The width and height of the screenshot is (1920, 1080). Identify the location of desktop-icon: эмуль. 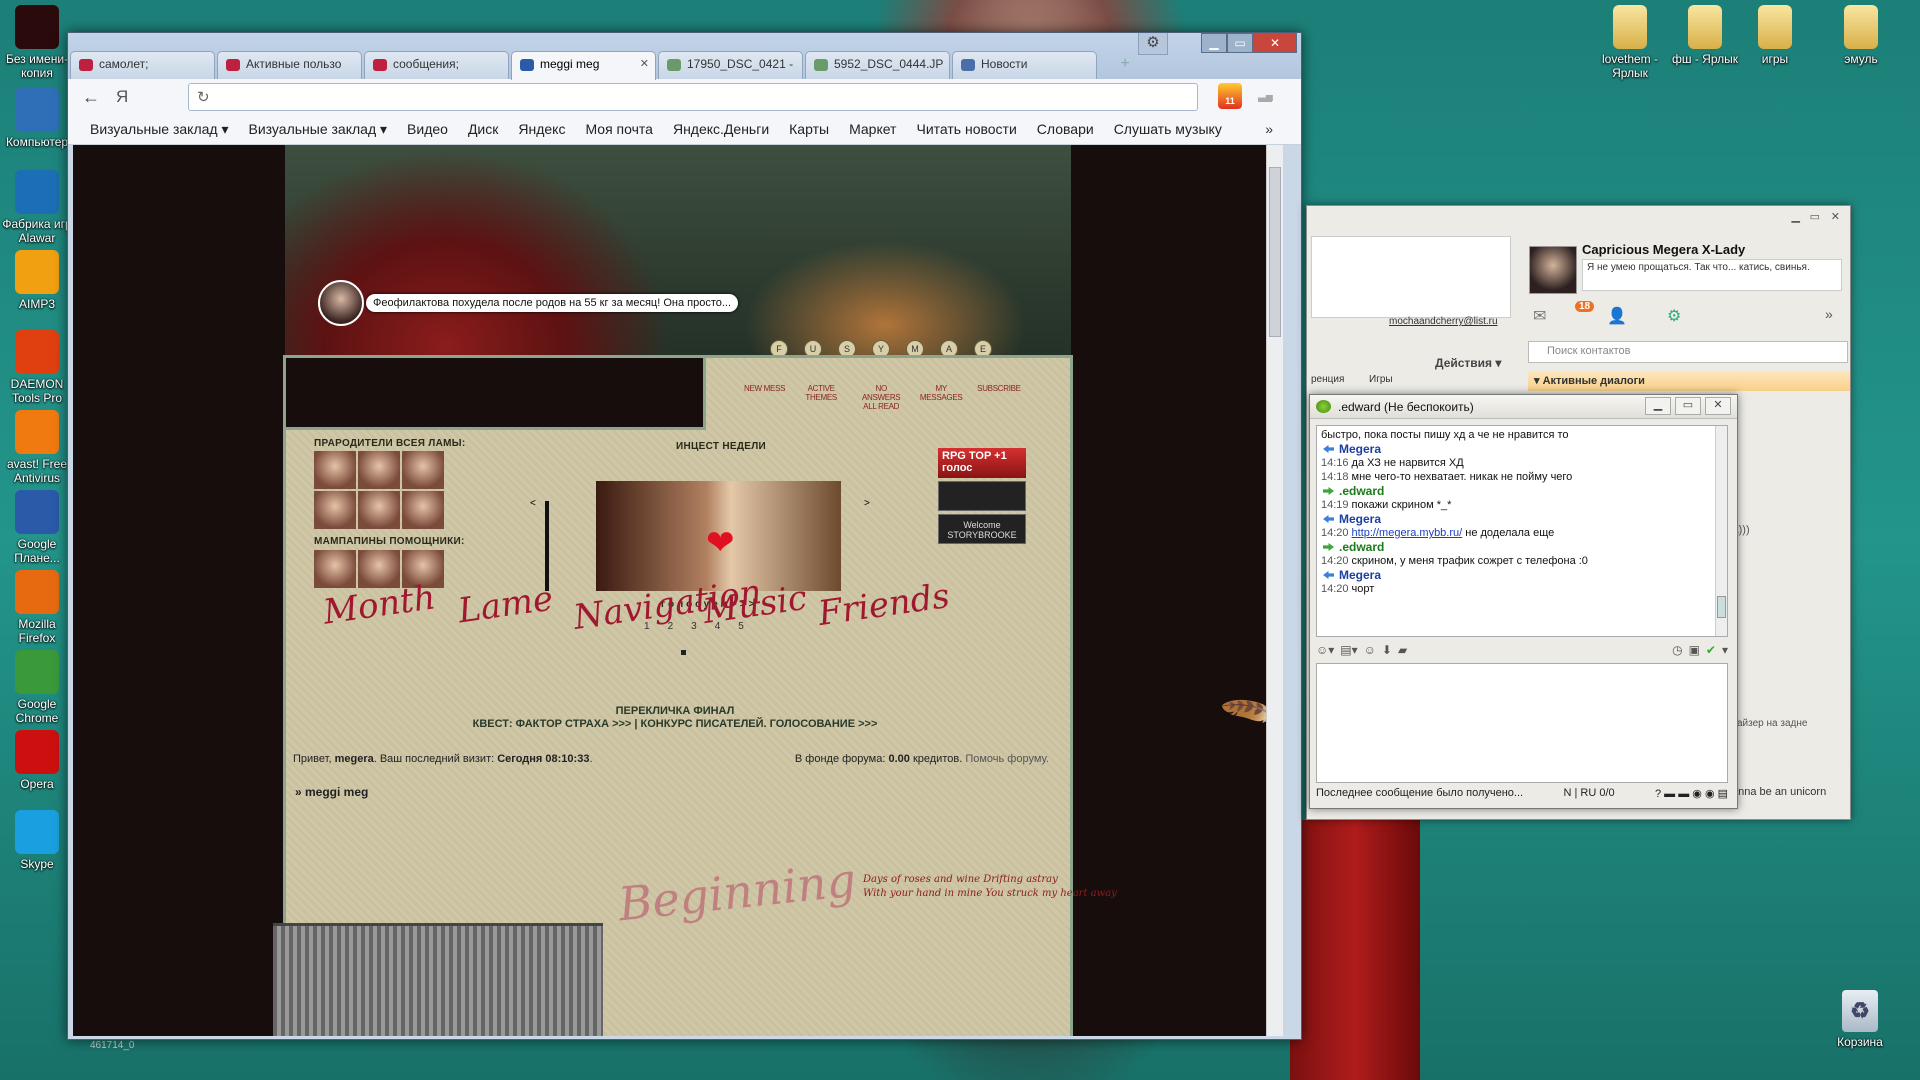
(1861, 35).